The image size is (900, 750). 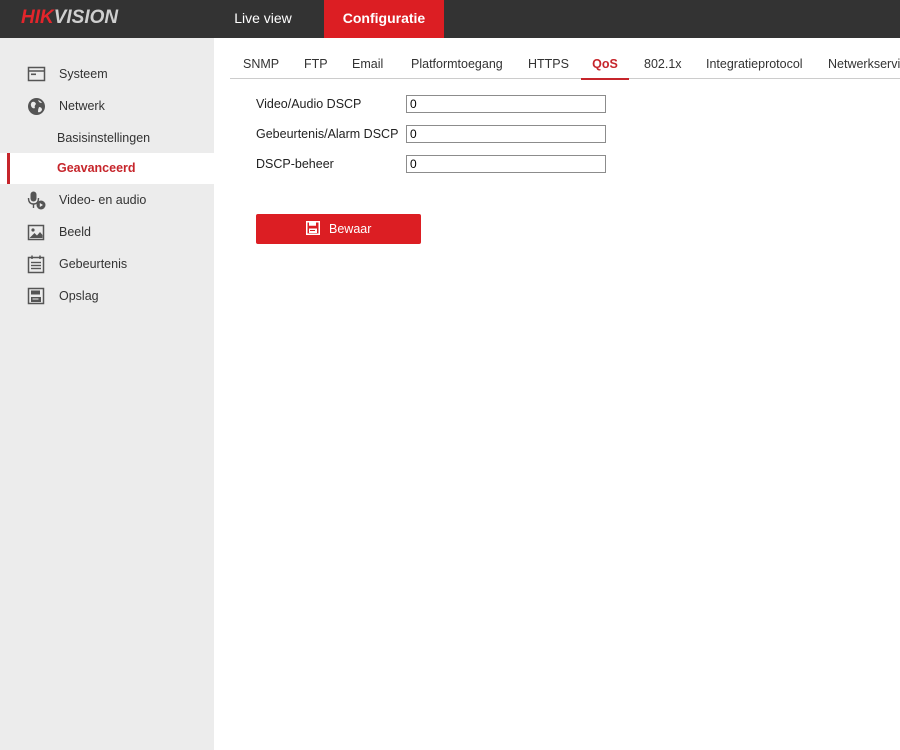 I want to click on sidebar-item-label: Video- en audio, so click(x=103, y=200).